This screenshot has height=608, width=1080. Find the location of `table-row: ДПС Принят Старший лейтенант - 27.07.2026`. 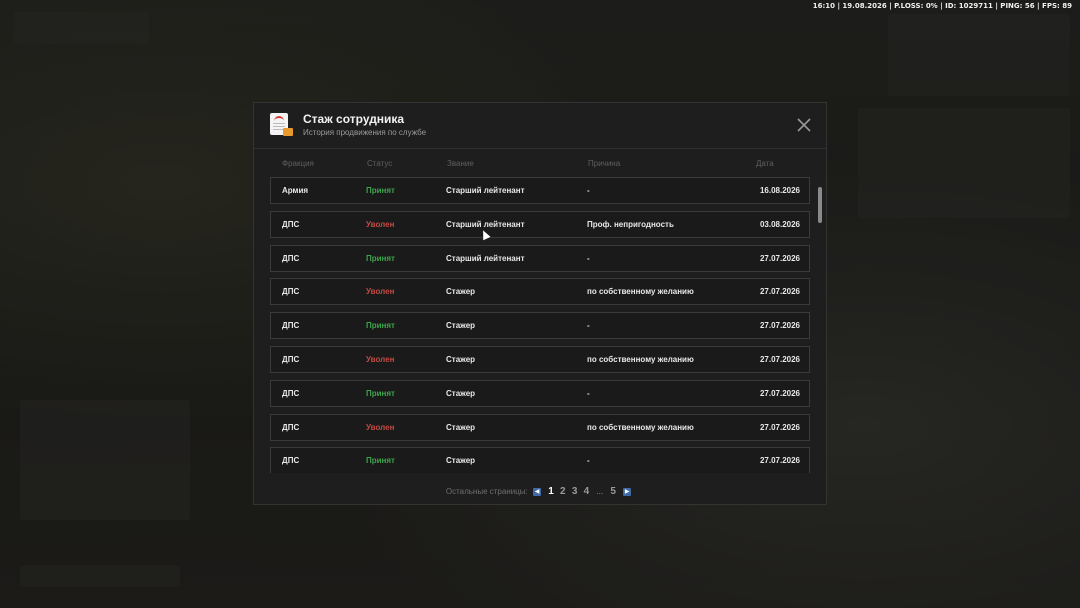

table-row: ДПС Принят Старший лейтенант - 27.07.2026 is located at coordinates (540, 258).